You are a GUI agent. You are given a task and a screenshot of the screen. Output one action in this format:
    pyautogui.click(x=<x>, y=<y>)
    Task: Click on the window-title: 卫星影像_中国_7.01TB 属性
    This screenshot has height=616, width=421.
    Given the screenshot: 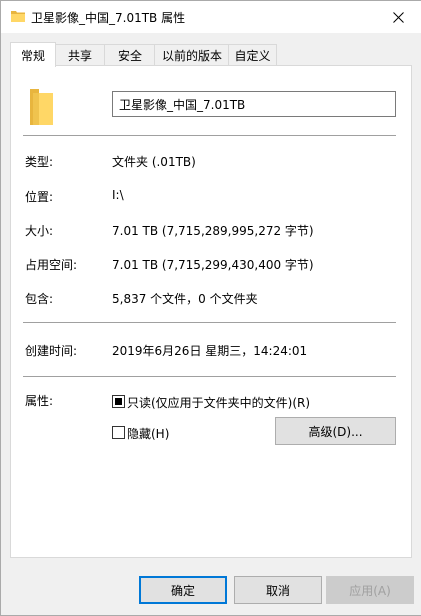 What is the action you would take?
    pyautogui.click(x=108, y=18)
    